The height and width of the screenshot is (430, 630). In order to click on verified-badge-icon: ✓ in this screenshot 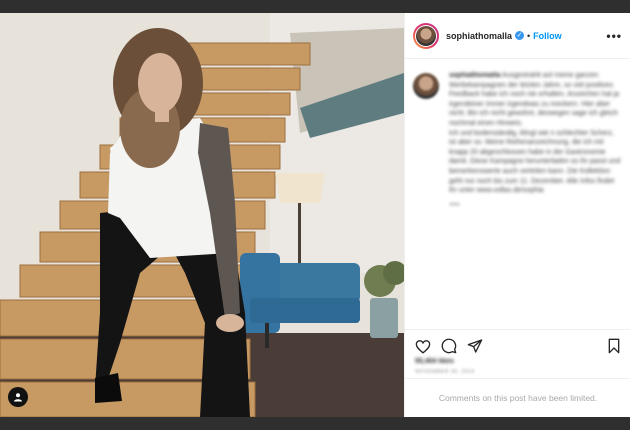, I will do `click(520, 35)`.